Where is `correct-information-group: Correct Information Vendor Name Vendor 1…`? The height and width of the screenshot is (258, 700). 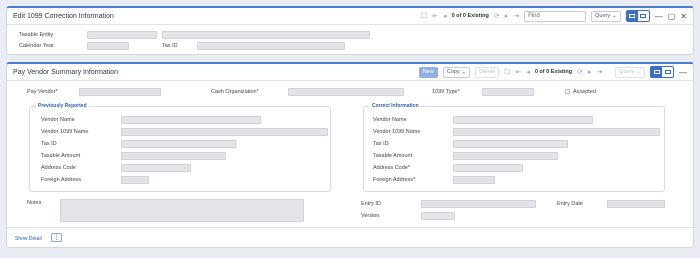
correct-information-group: Correct Information Vendor Name Vendor 1… is located at coordinates (514, 147).